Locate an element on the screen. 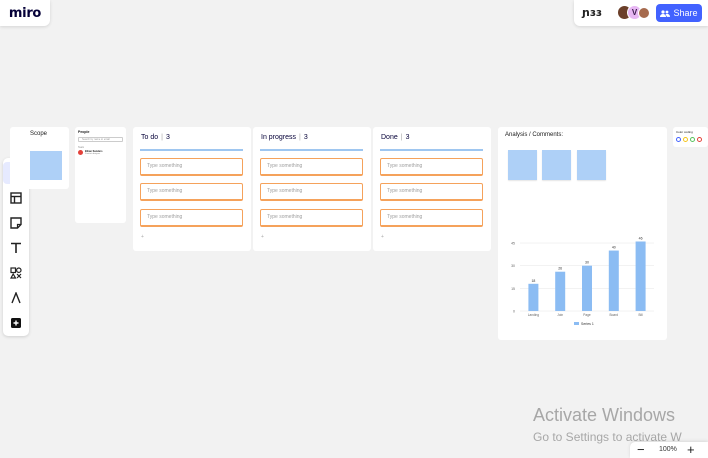  activate-windows-title: Activate Windows is located at coordinates (604, 415).